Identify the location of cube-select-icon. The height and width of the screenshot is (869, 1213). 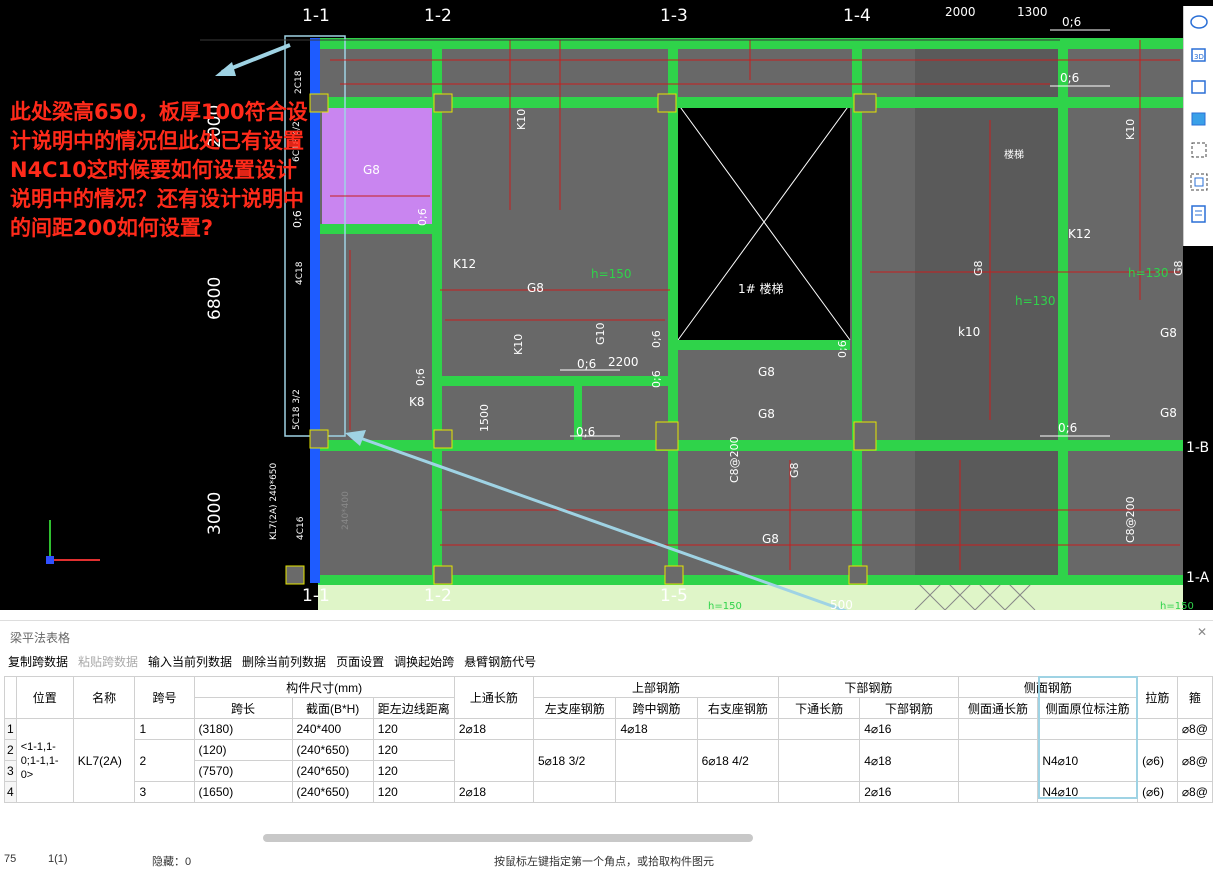
(1198, 182).